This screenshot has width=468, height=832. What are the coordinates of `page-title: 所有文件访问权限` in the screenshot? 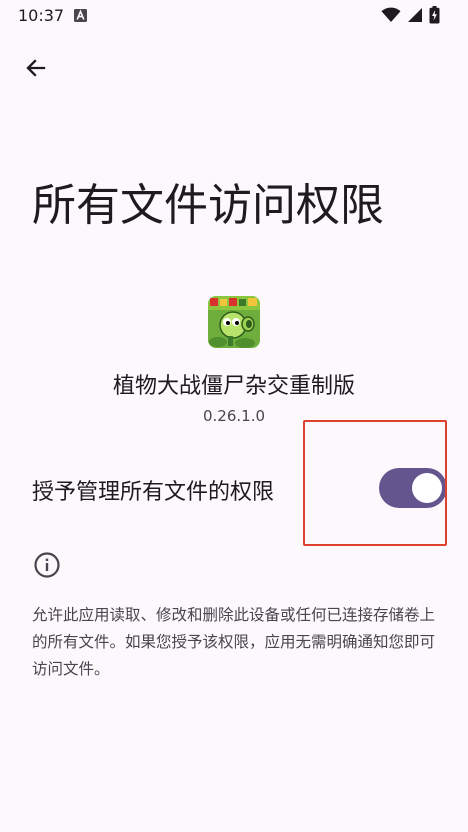 It's located at (208, 205).